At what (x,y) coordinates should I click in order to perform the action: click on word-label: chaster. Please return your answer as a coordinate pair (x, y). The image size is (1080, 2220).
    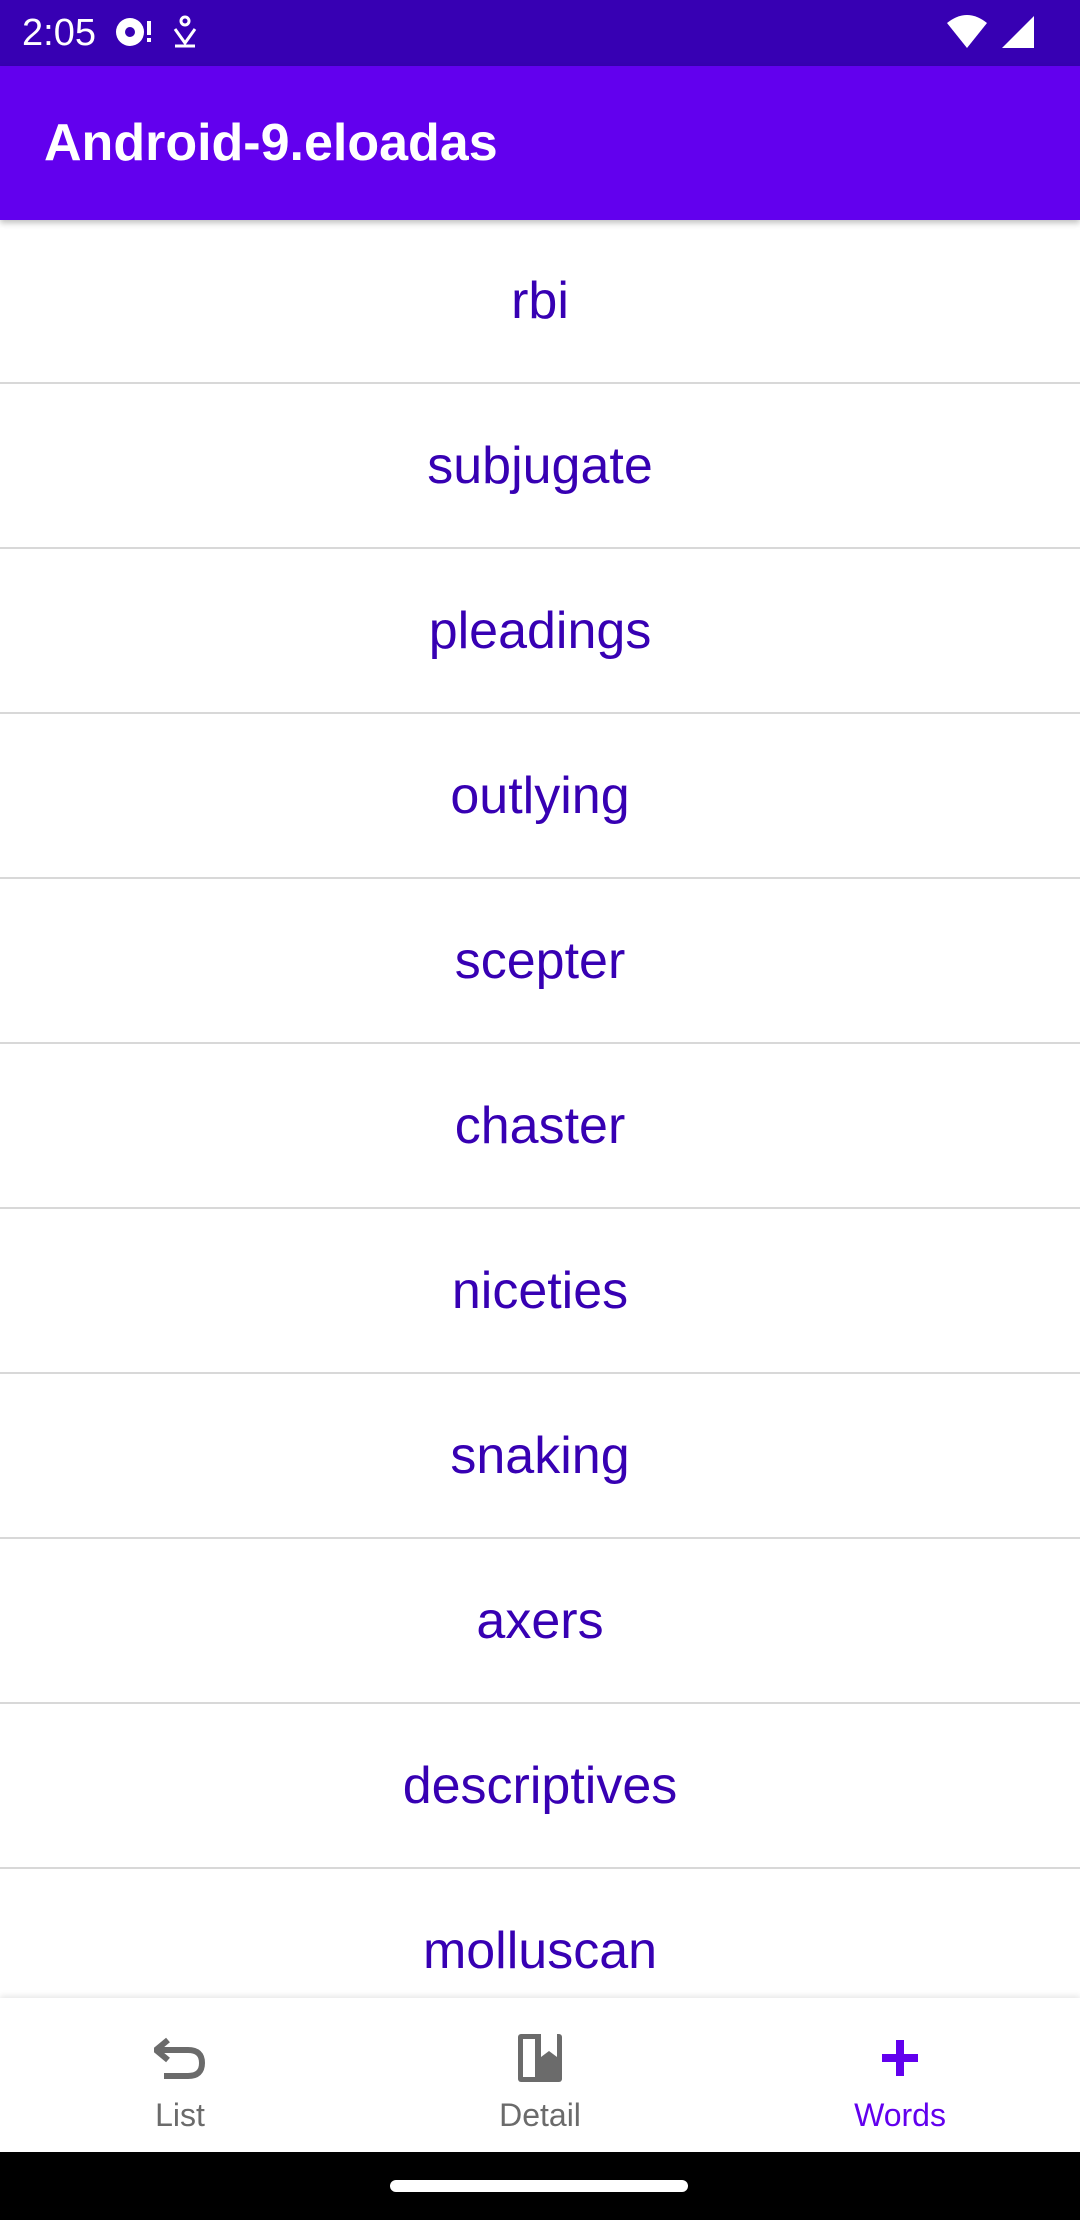
    Looking at the image, I should click on (540, 1126).